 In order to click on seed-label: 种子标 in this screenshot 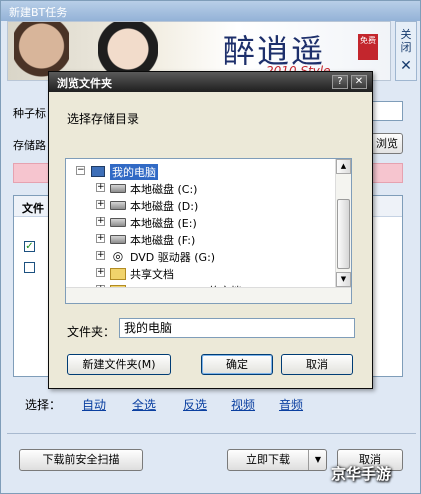, I will do `click(29, 113)`.